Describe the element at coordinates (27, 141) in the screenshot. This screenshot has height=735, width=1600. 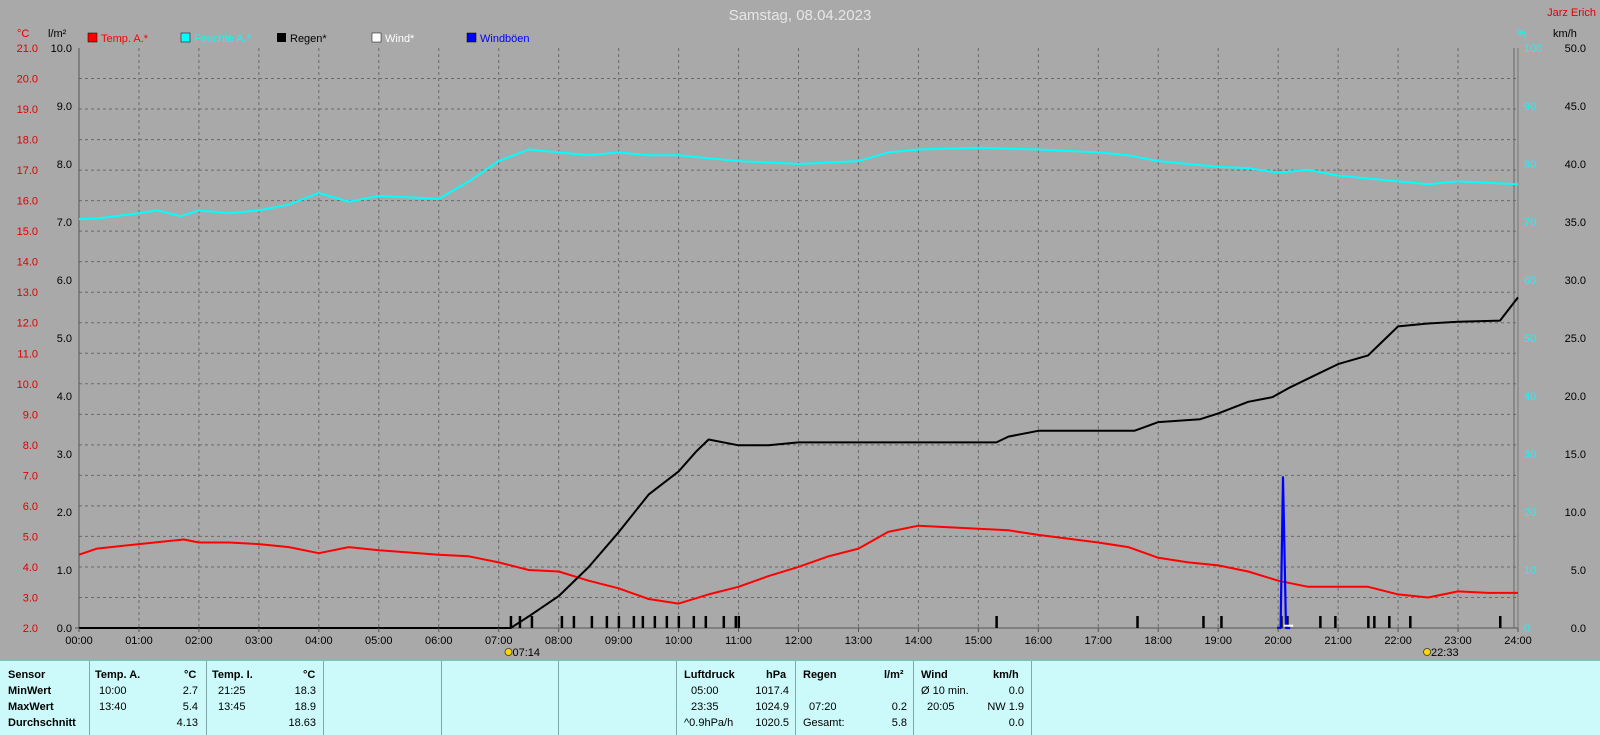
I see `temp-tick-label: 18.0` at that location.